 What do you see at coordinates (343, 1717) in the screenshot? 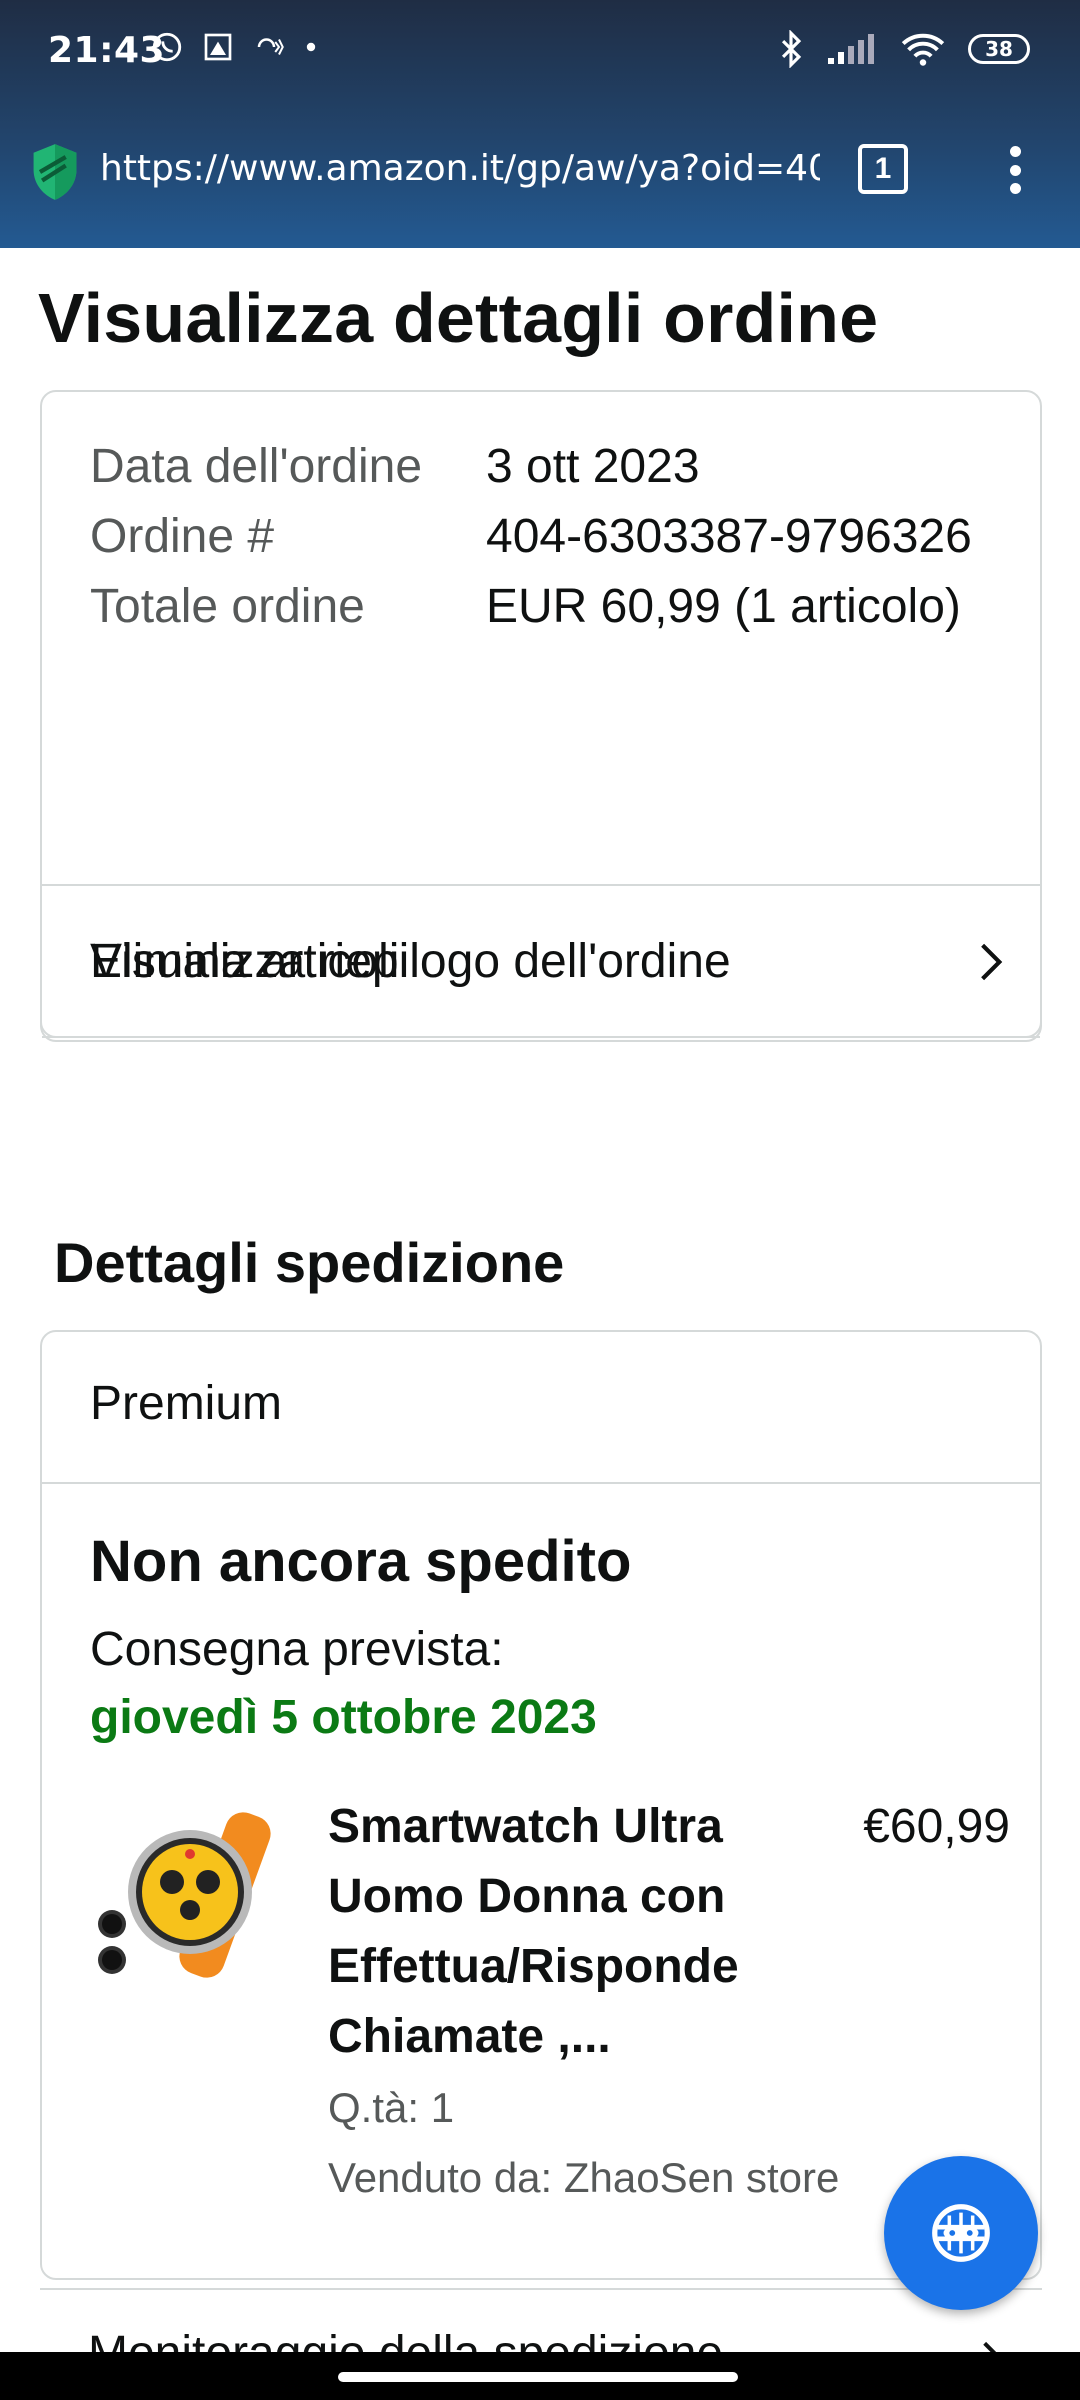
I see `delivery-date: giovedì 5 ottobre 2023` at bounding box center [343, 1717].